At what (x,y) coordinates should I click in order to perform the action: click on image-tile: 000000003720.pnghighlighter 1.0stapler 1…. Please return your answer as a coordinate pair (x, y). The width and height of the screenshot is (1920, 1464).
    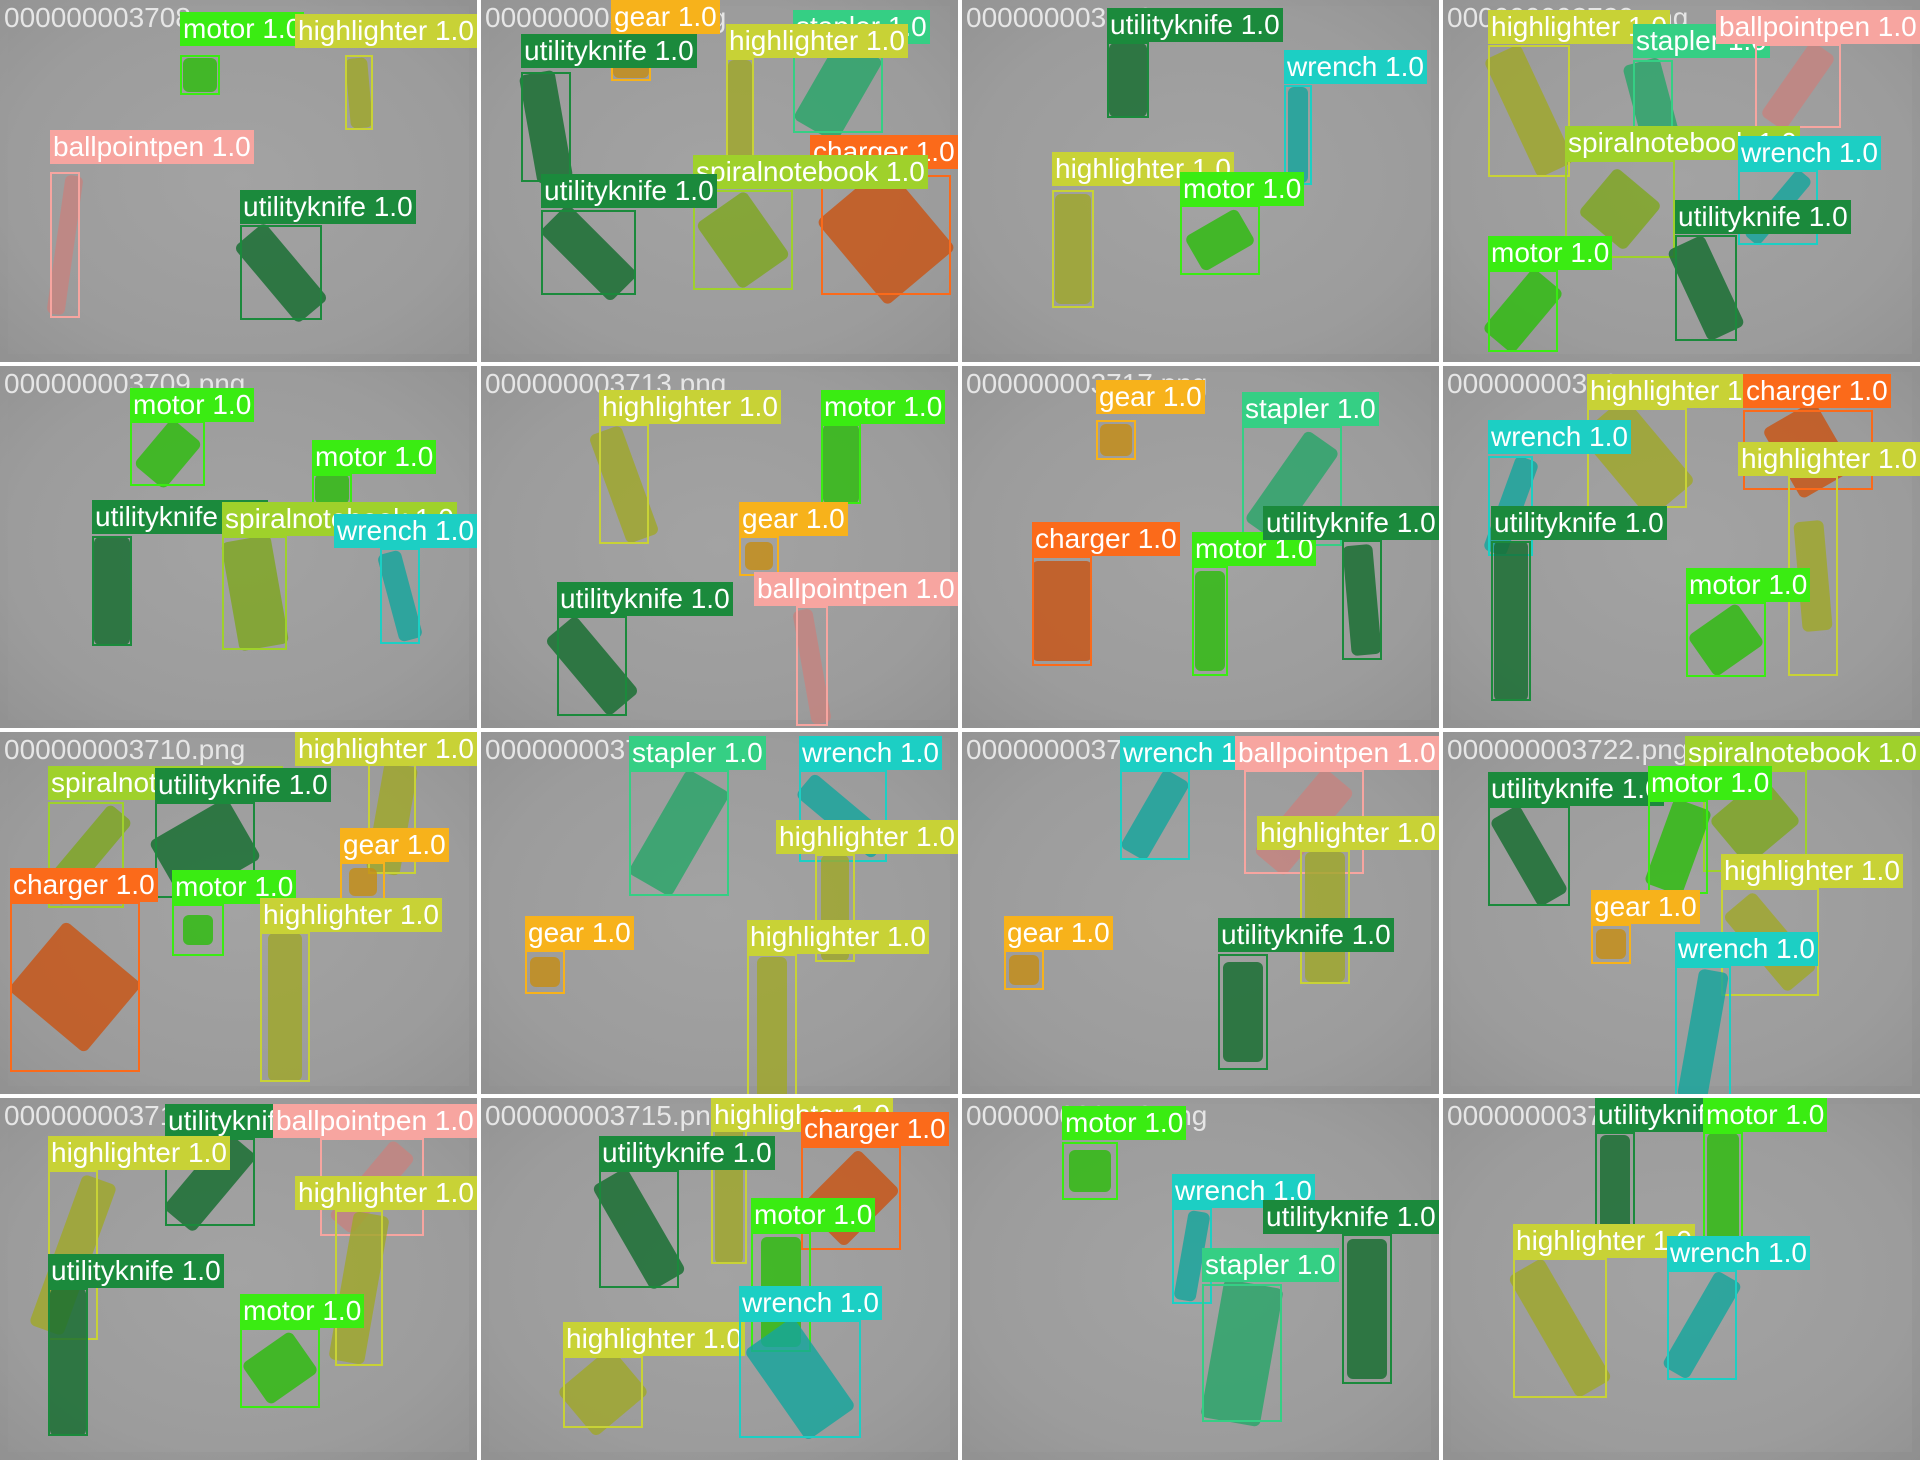
    Looking at the image, I should click on (1681, 181).